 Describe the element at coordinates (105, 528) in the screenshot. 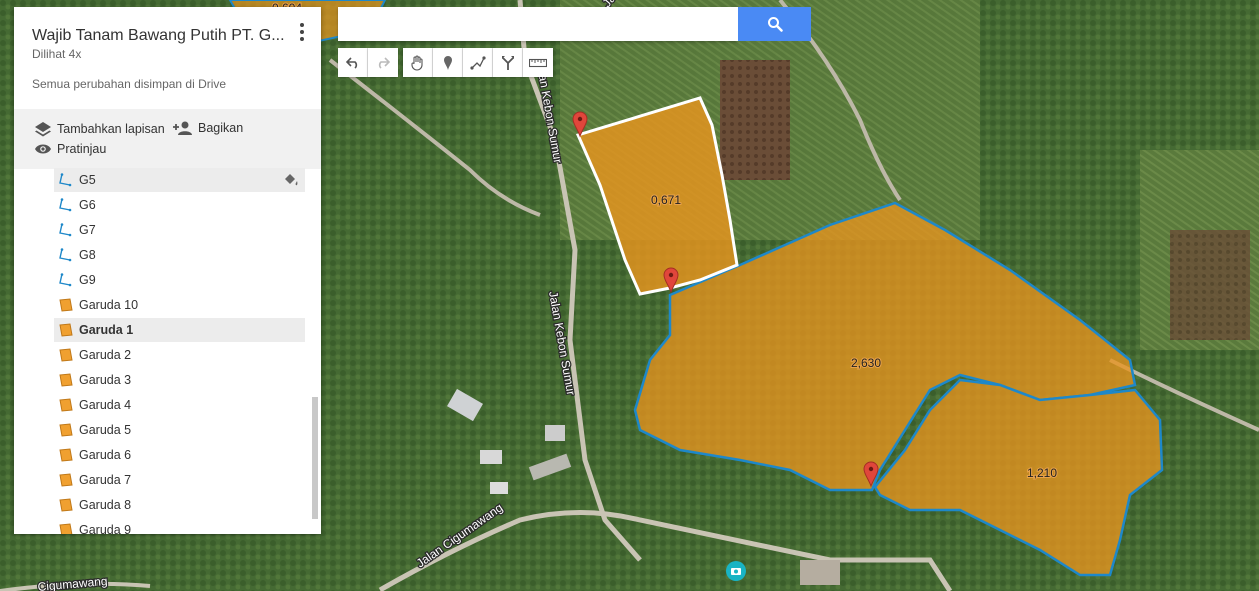

I see `layer-item-label: Garuda 9` at that location.